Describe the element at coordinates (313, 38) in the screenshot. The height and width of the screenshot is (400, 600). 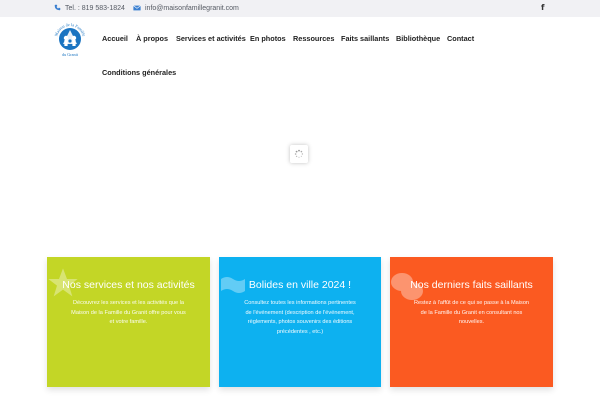
I see `nav-item-ressources: Ressources` at that location.